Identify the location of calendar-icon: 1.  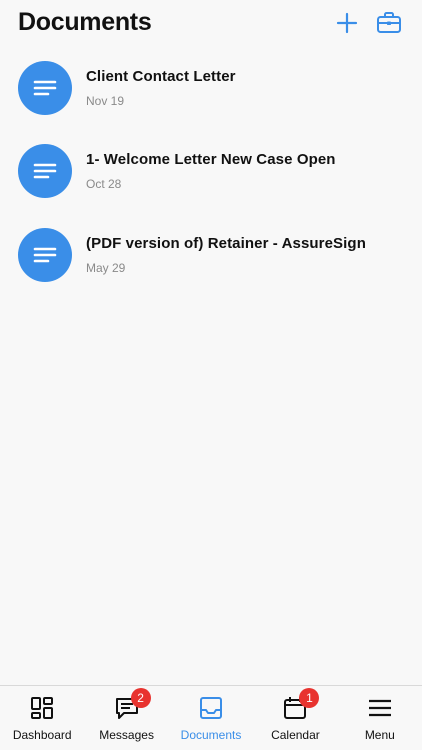
(300, 705).